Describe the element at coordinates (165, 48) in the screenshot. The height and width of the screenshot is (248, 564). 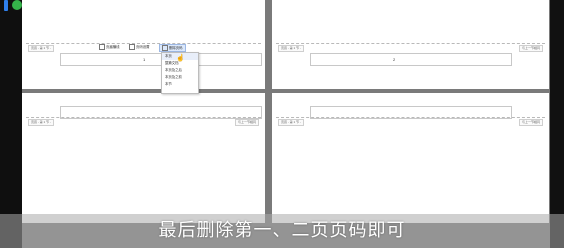
I see `delete-icon` at that location.